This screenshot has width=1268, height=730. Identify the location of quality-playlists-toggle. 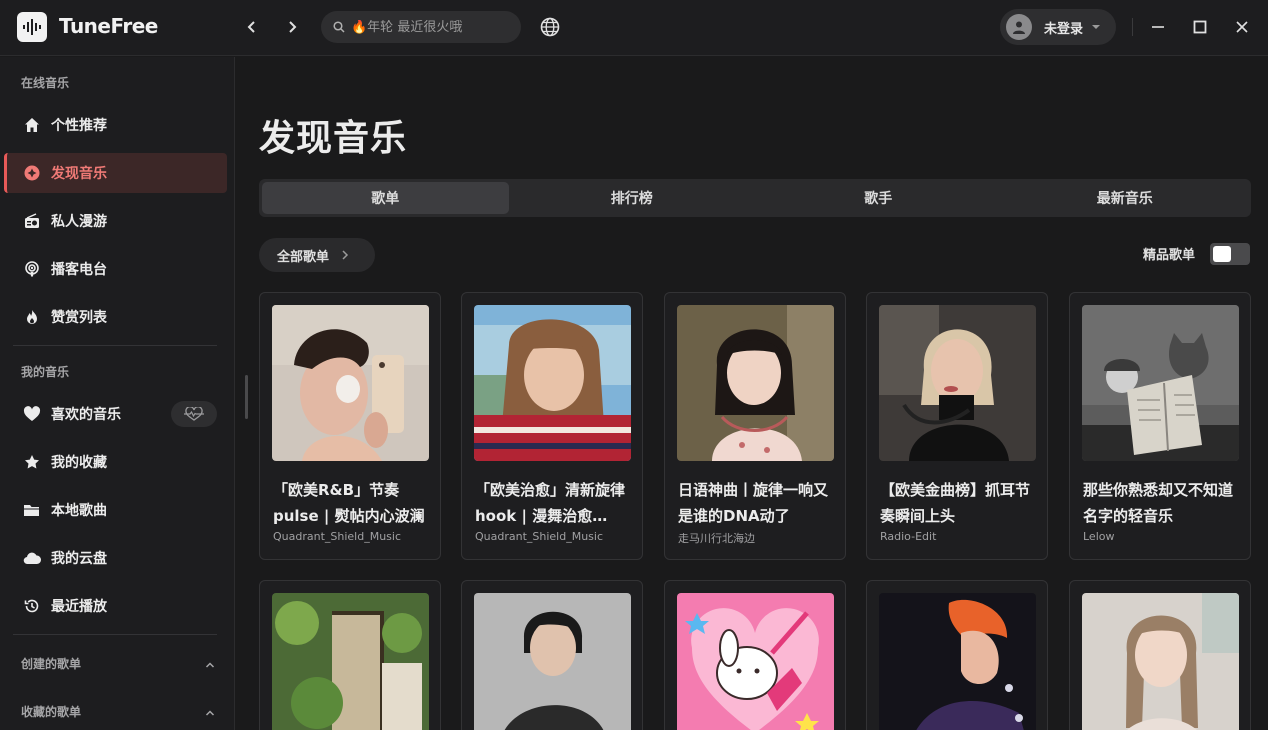
(1230, 254).